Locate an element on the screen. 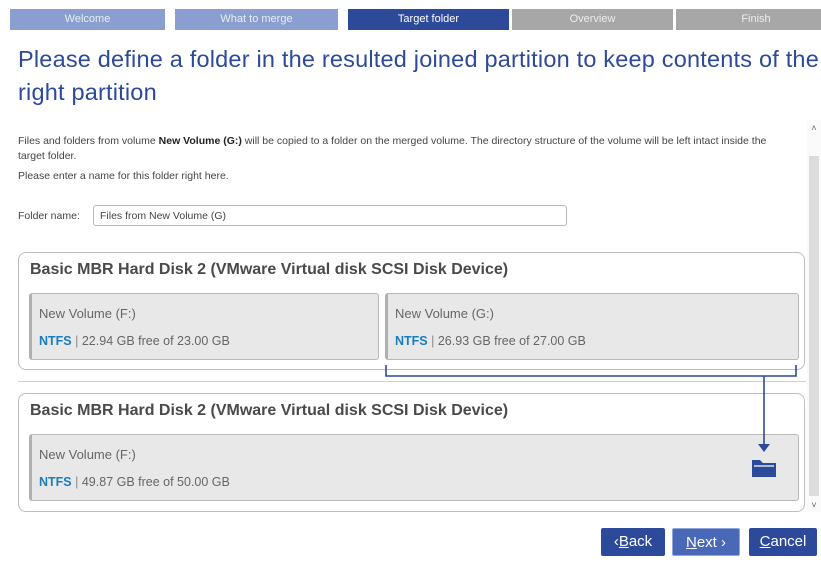 The height and width of the screenshot is (565, 821). partition-info: NTFS | 49.87 GB free of 50.00 GB is located at coordinates (134, 482).